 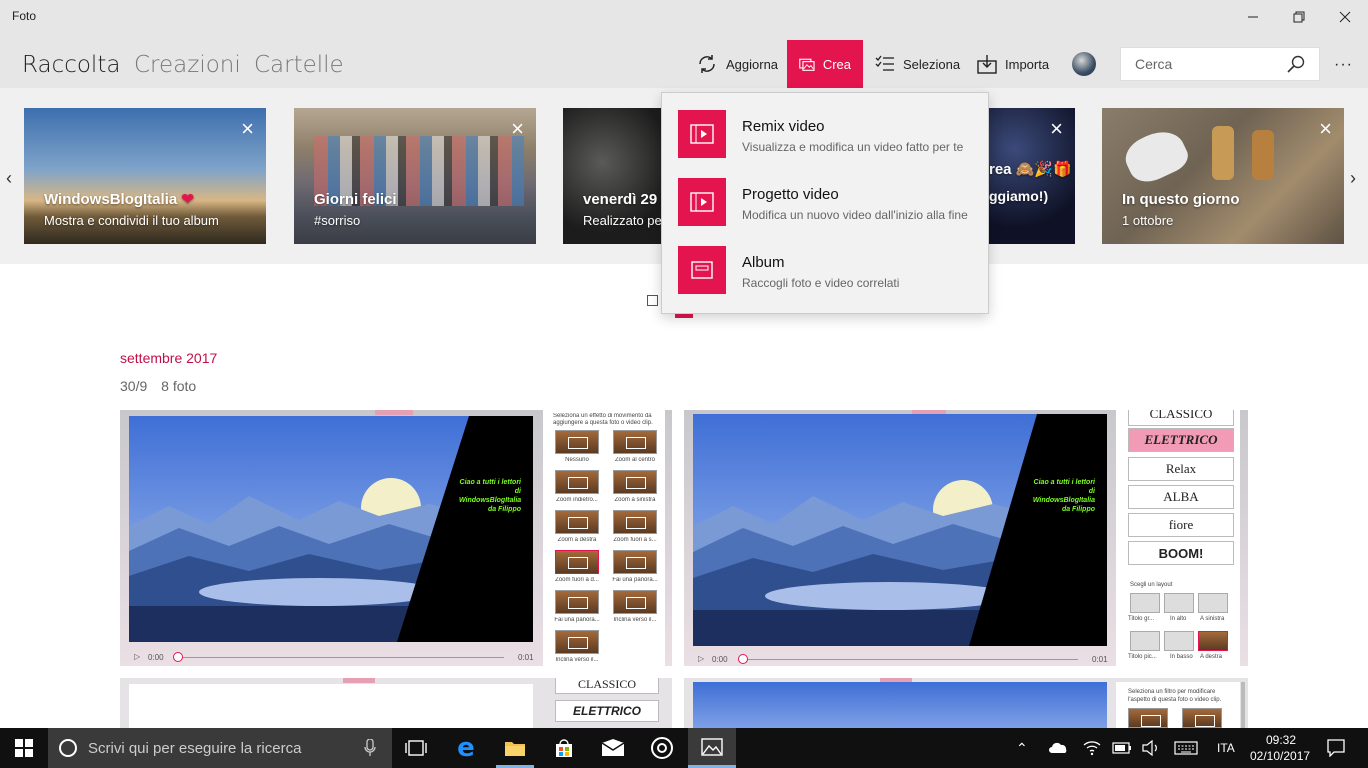 What do you see at coordinates (1092, 748) in the screenshot?
I see `wifi-icon` at bounding box center [1092, 748].